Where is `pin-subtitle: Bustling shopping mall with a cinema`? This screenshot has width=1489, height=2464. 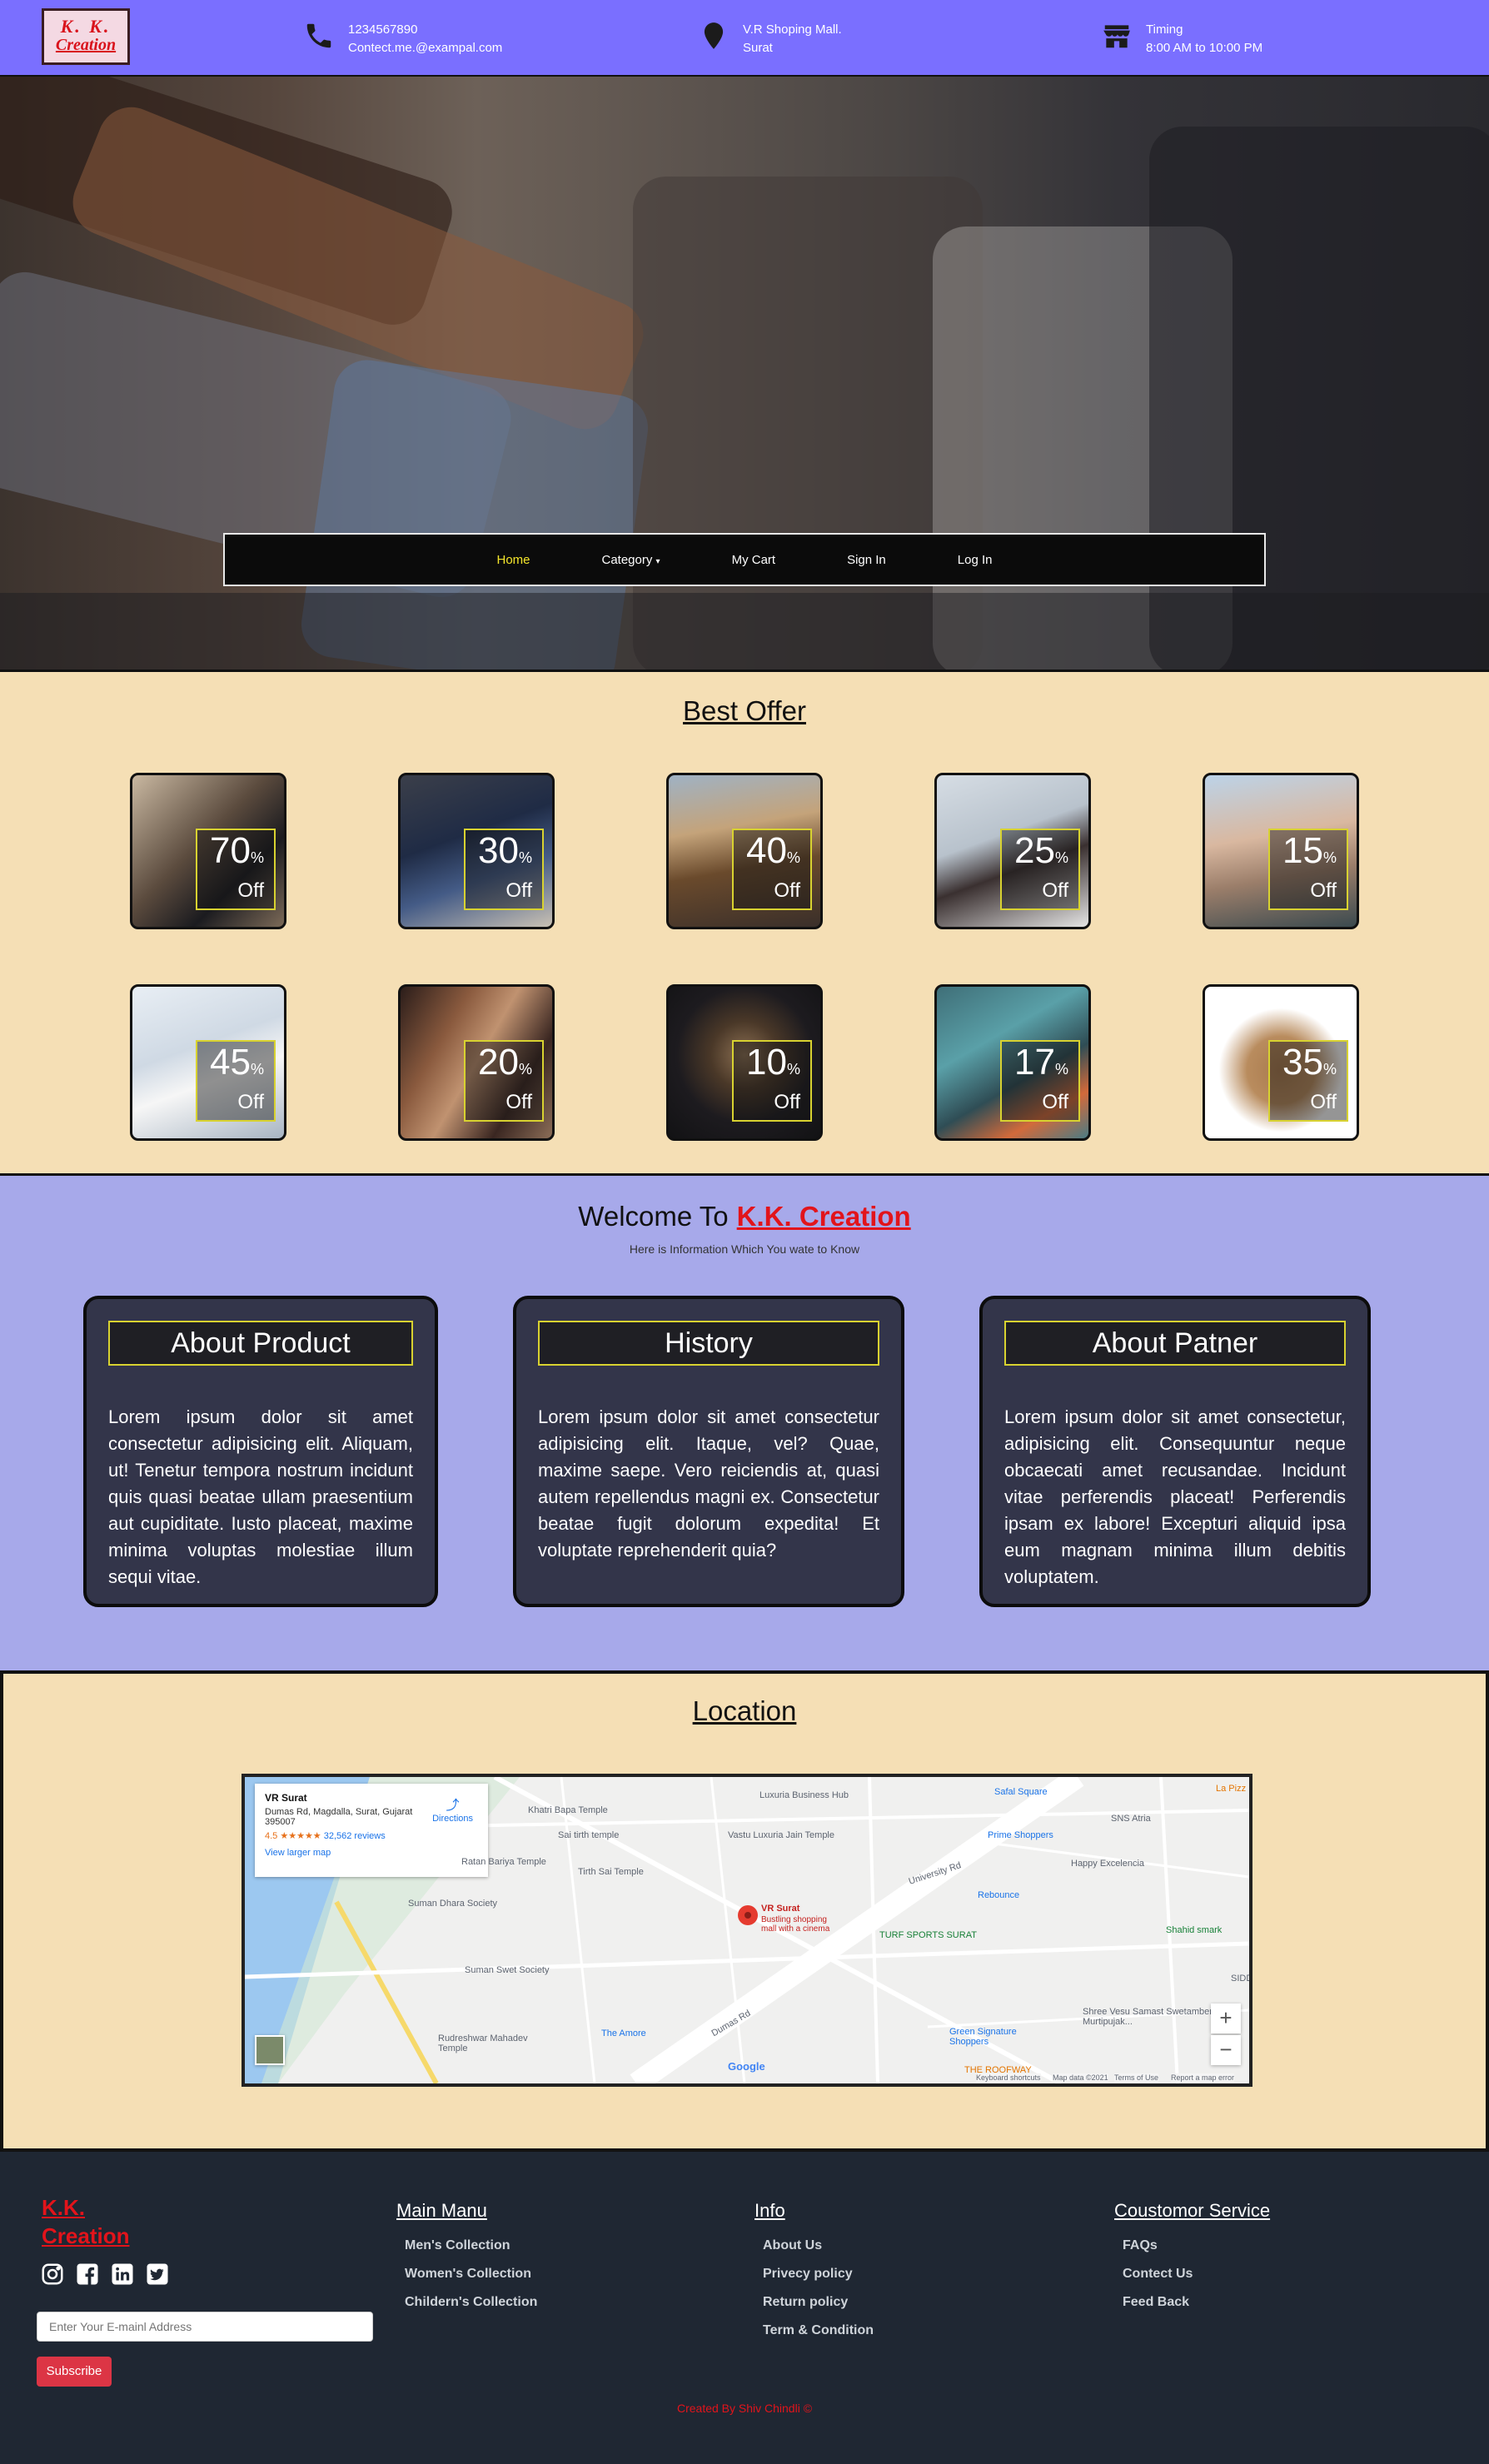
pin-subtitle: Bustling shopping mall with a cinema is located at coordinates (795, 1925).